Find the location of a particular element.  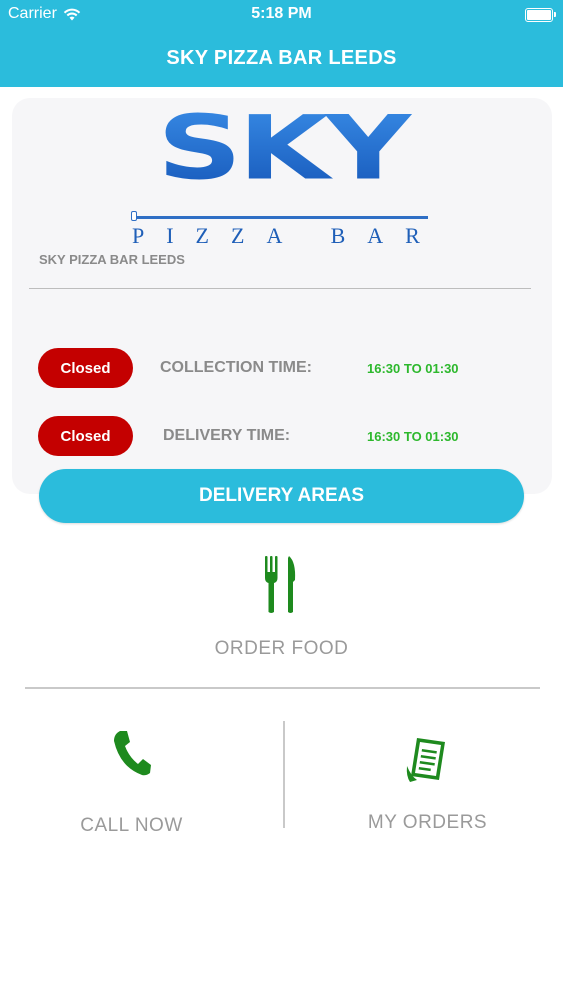

order-food-label: ORDER FOOD is located at coordinates (281, 648).